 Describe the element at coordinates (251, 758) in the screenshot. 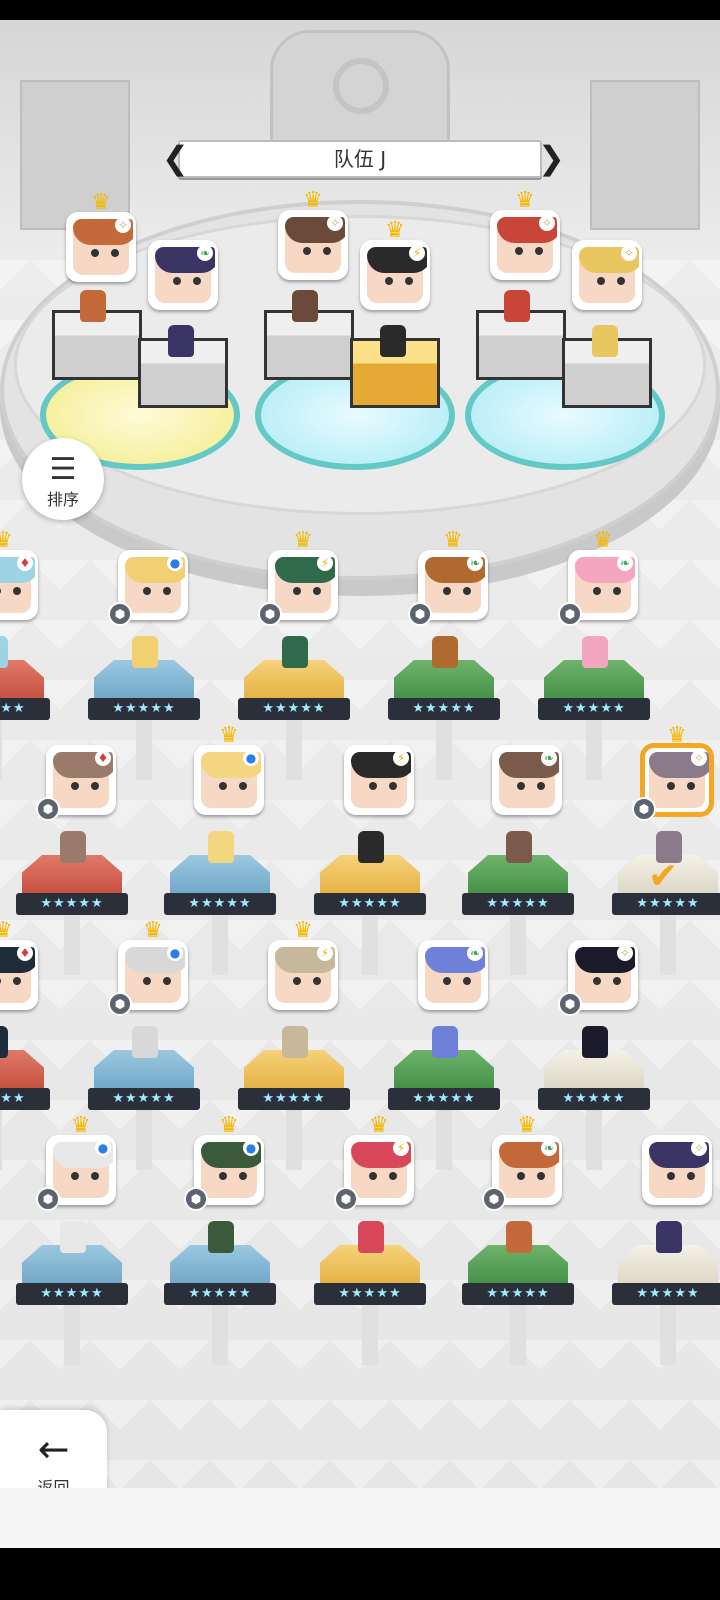

I see `blue-element-icon: ●` at that location.